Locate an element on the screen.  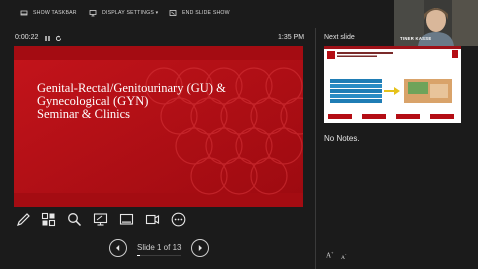
pause-icon is located at coordinates (47, 38).